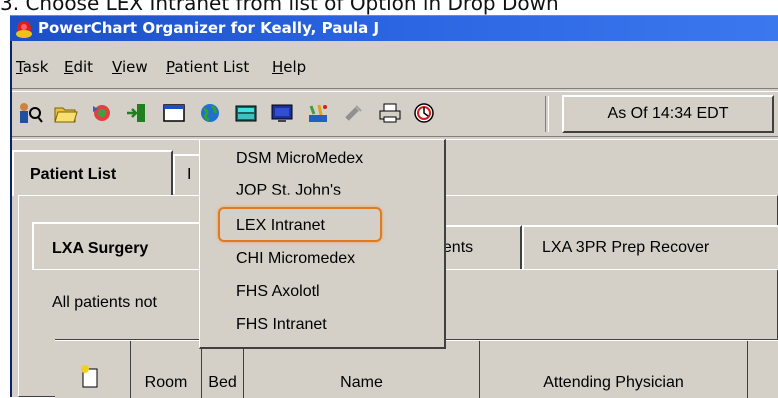  I want to click on tab-patient-list: Patient List, so click(92, 173).